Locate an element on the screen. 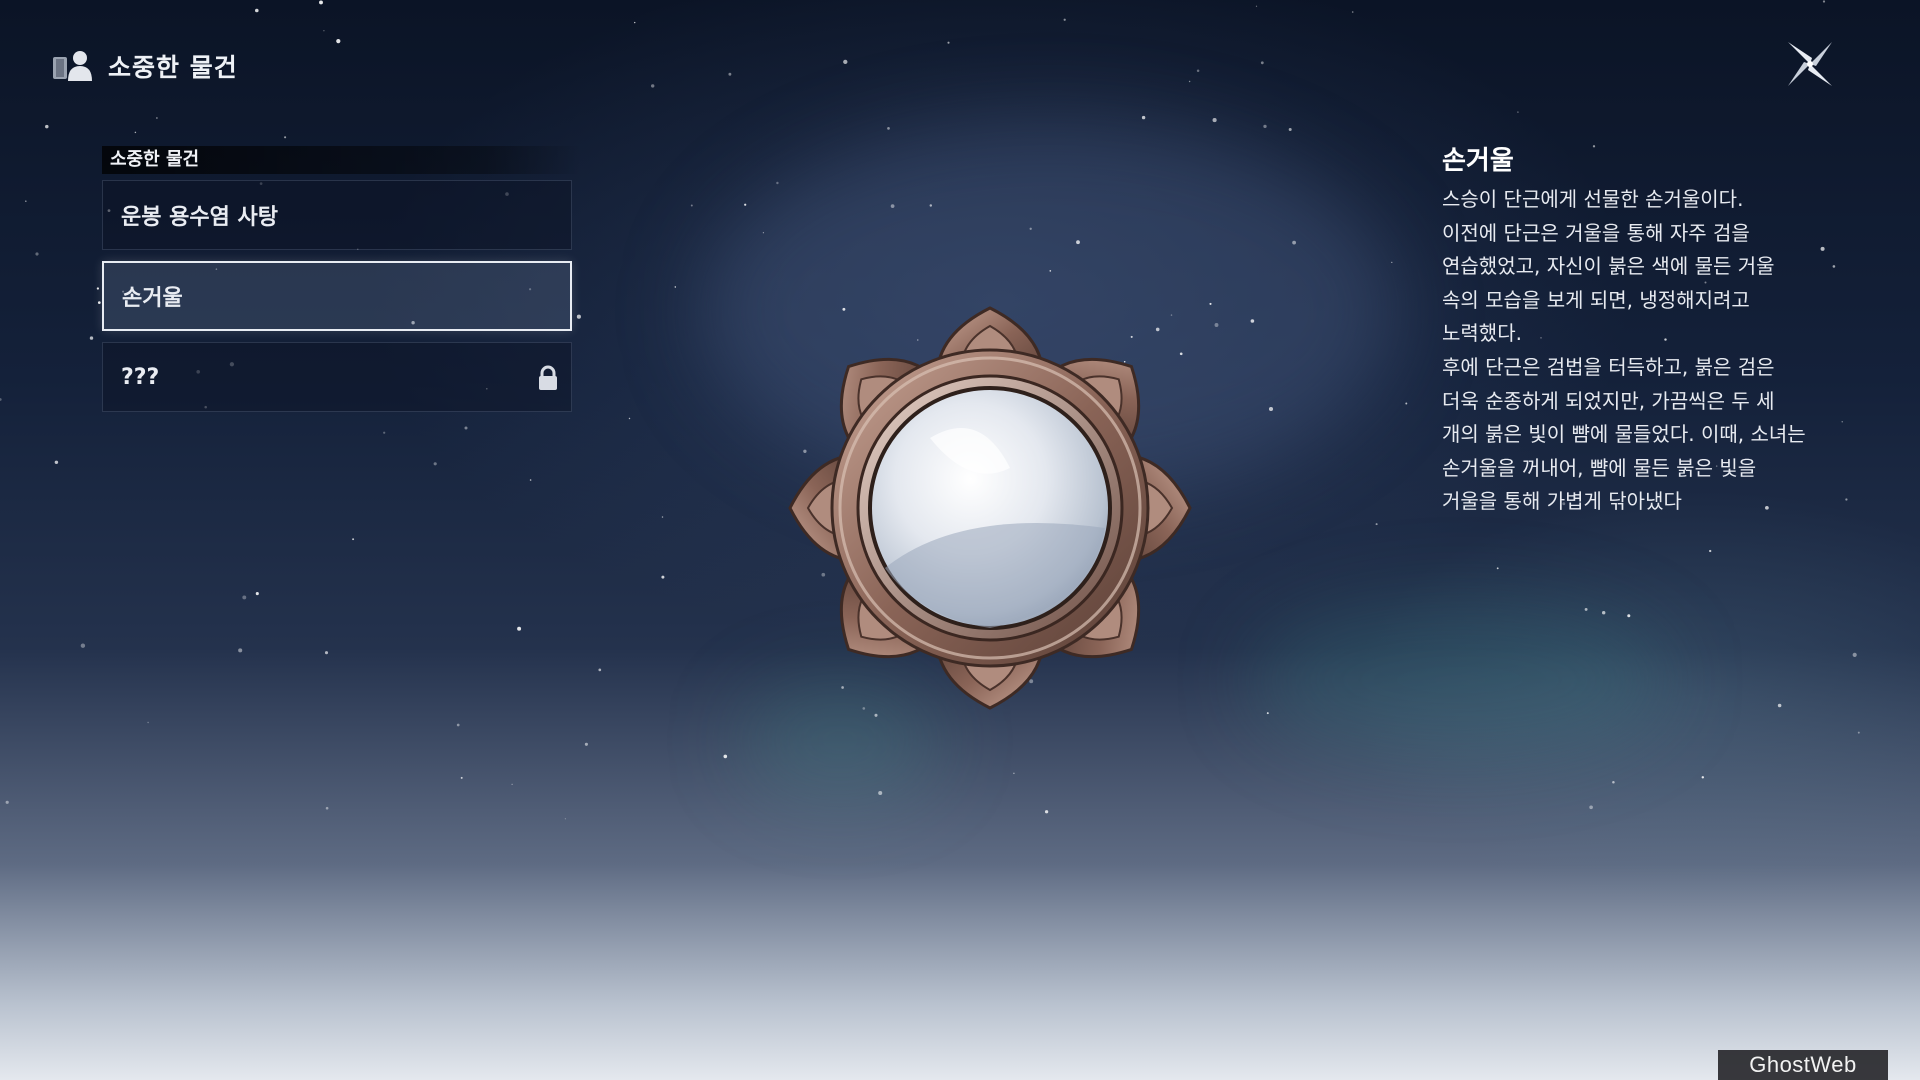 The width and height of the screenshot is (1920, 1080). list-item-label: 운봉 용수염 사탕 is located at coordinates (199, 217).